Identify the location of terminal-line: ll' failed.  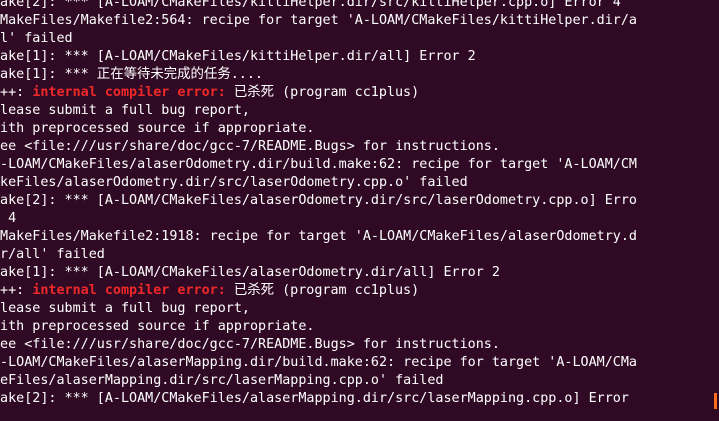
(36, 38).